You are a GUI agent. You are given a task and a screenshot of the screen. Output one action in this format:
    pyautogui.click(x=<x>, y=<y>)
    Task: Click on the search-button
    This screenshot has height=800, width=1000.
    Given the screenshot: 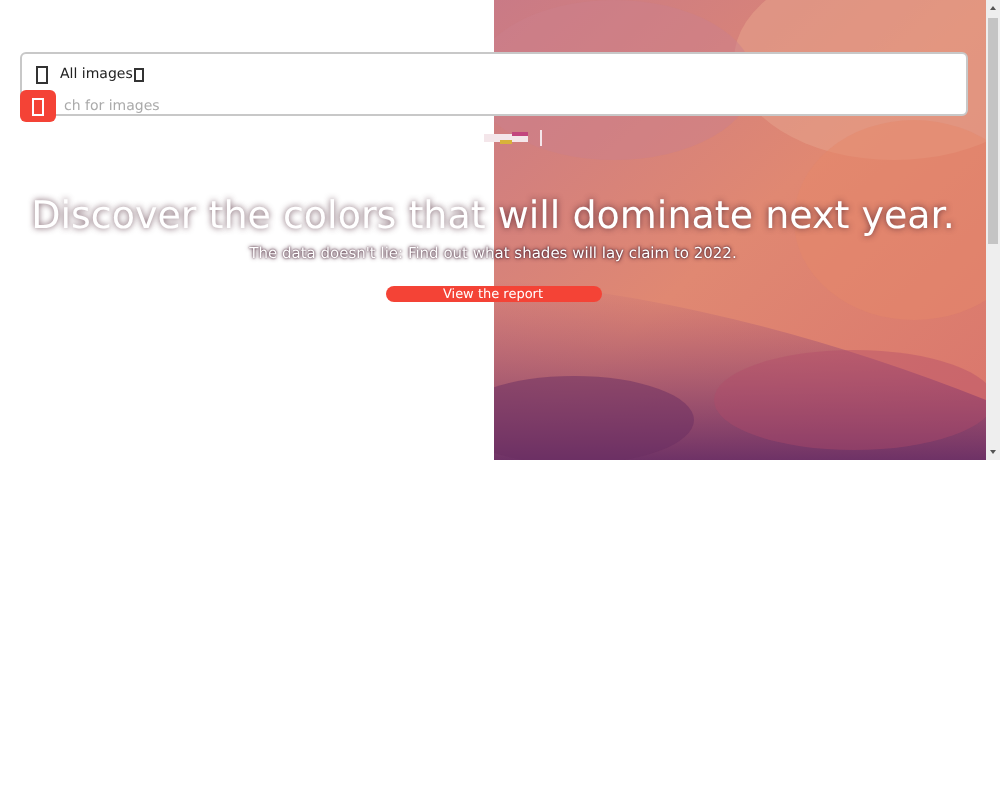 What is the action you would take?
    pyautogui.click(x=38, y=106)
    